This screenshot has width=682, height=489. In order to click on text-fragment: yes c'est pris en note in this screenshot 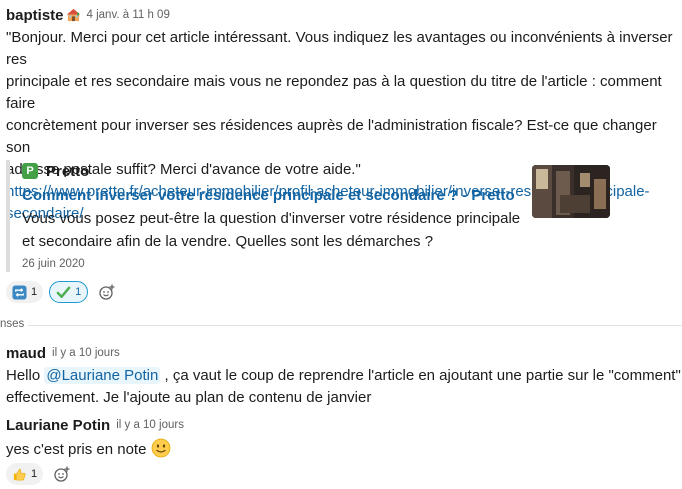, I will do `click(76, 449)`.